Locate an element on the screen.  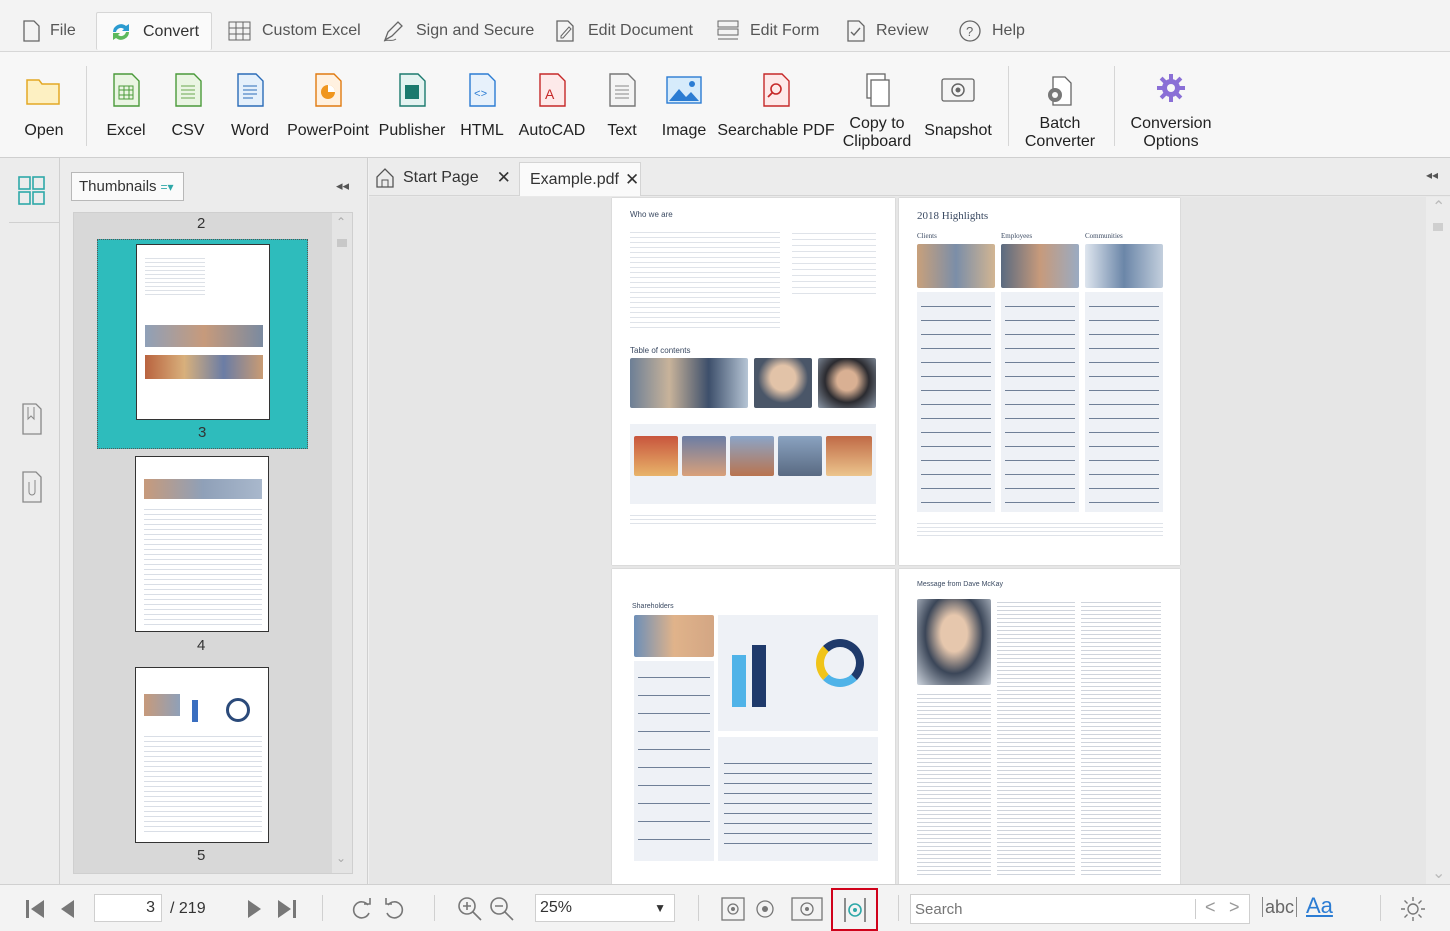
tab-convert: Convert is located at coordinates (154, 31).